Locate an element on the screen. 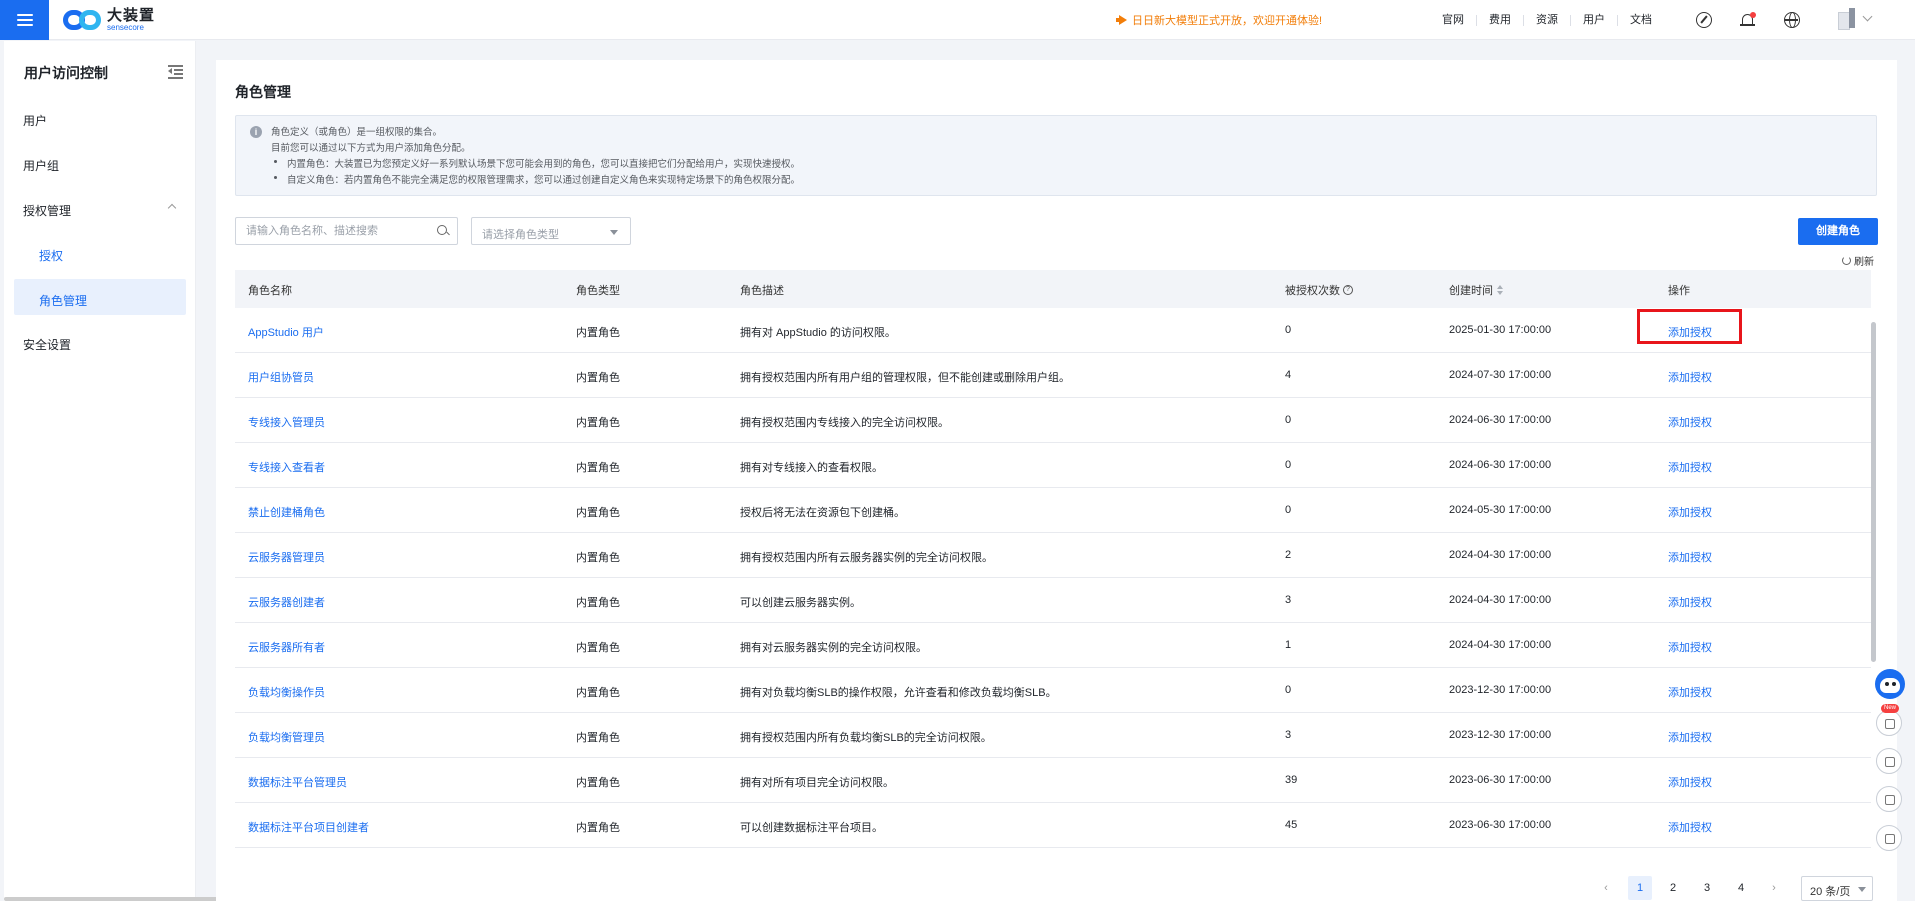 The image size is (1915, 901). sidebar-item-security: 安全设置 is located at coordinates (47, 344).